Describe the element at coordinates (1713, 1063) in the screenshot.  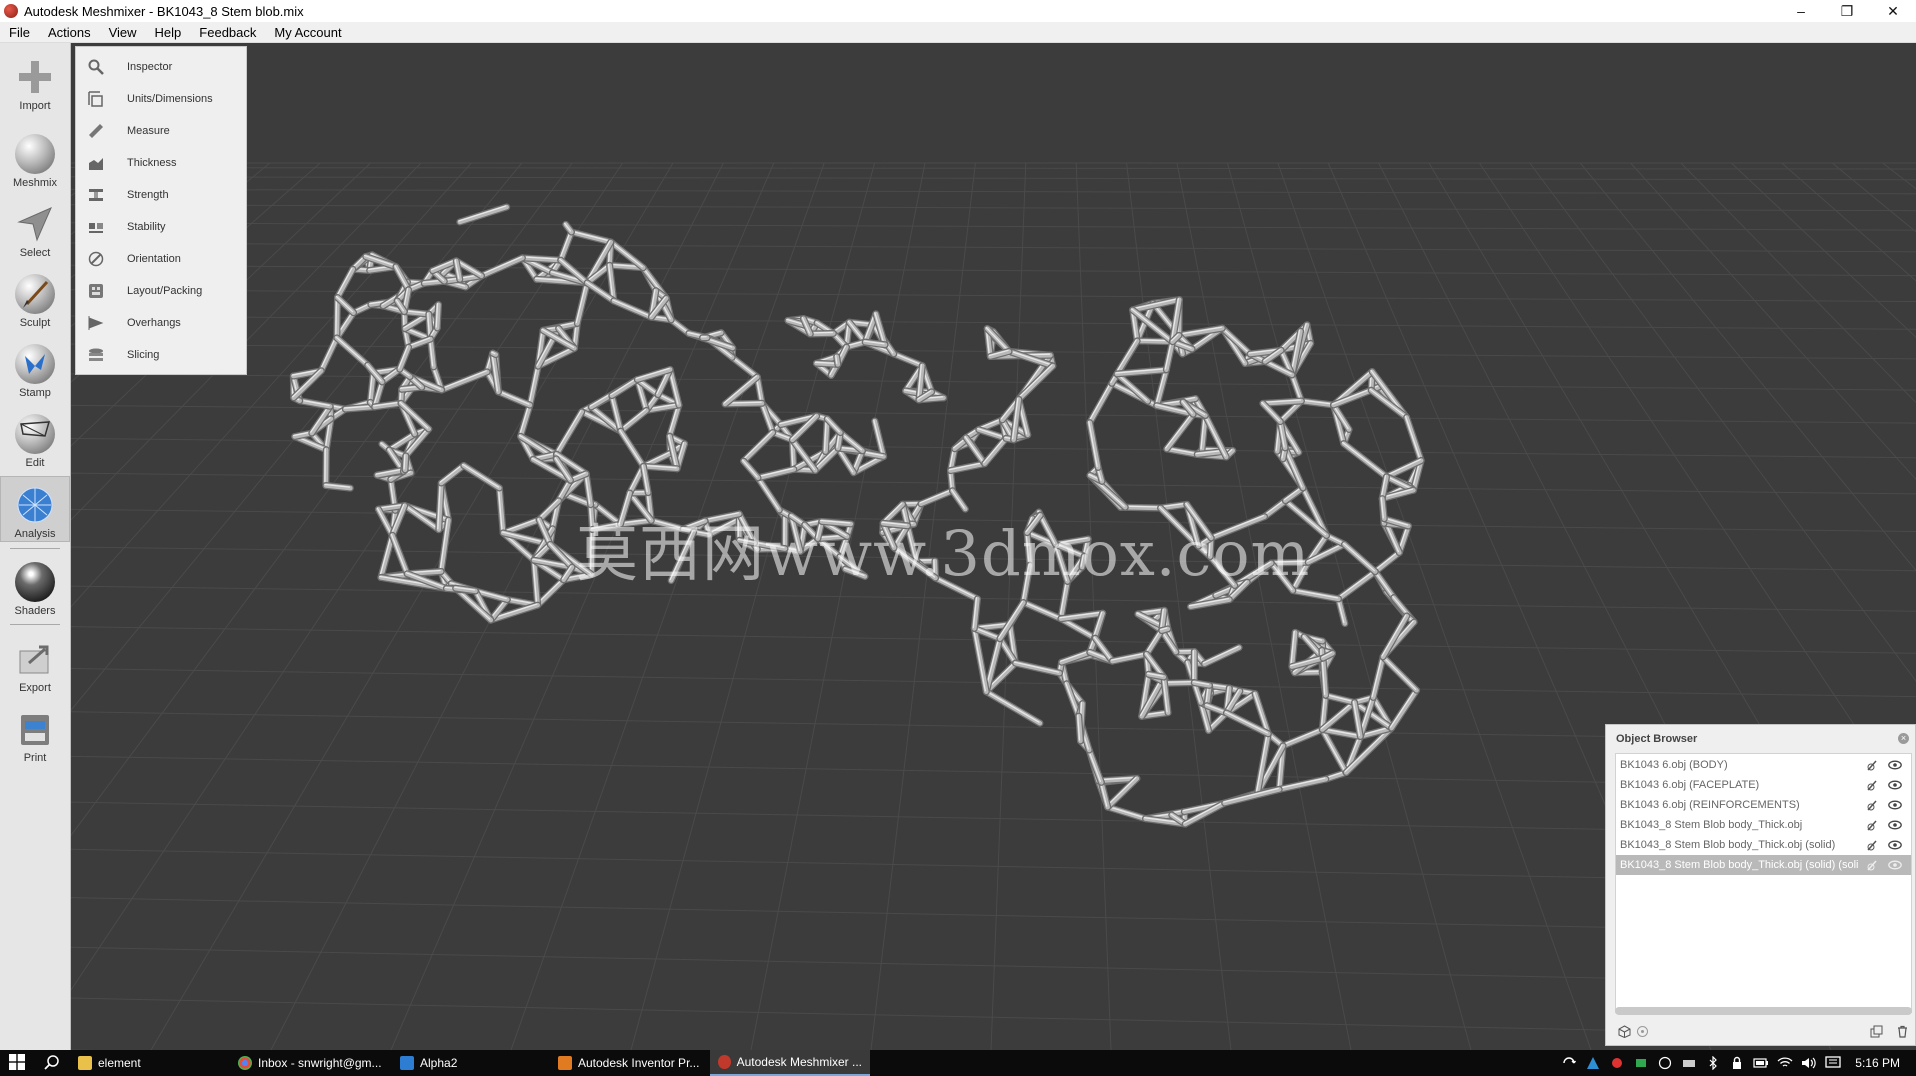
I see `bluetooth-tray-icon` at that location.